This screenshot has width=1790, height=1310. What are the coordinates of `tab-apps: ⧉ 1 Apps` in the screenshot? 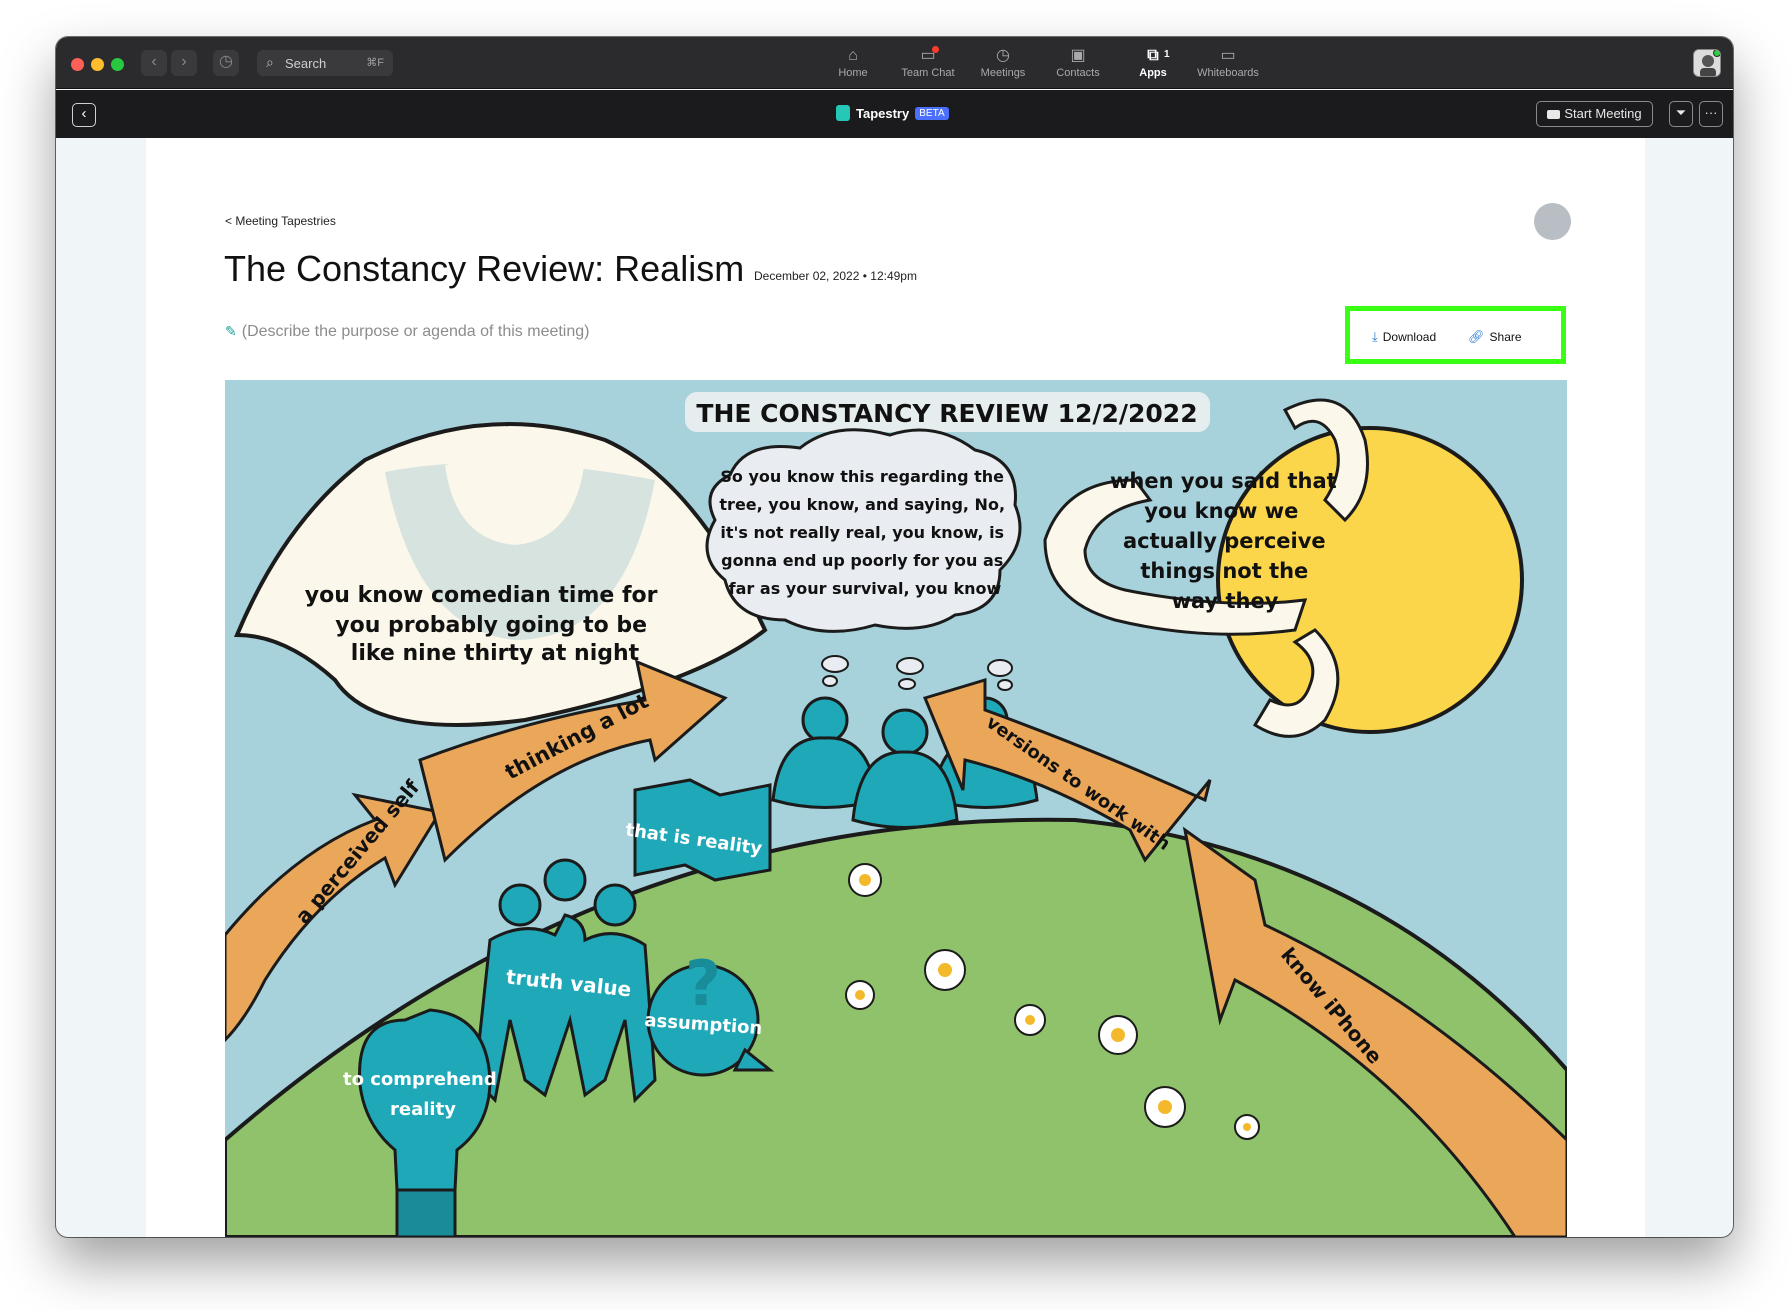 It's located at (1153, 65).